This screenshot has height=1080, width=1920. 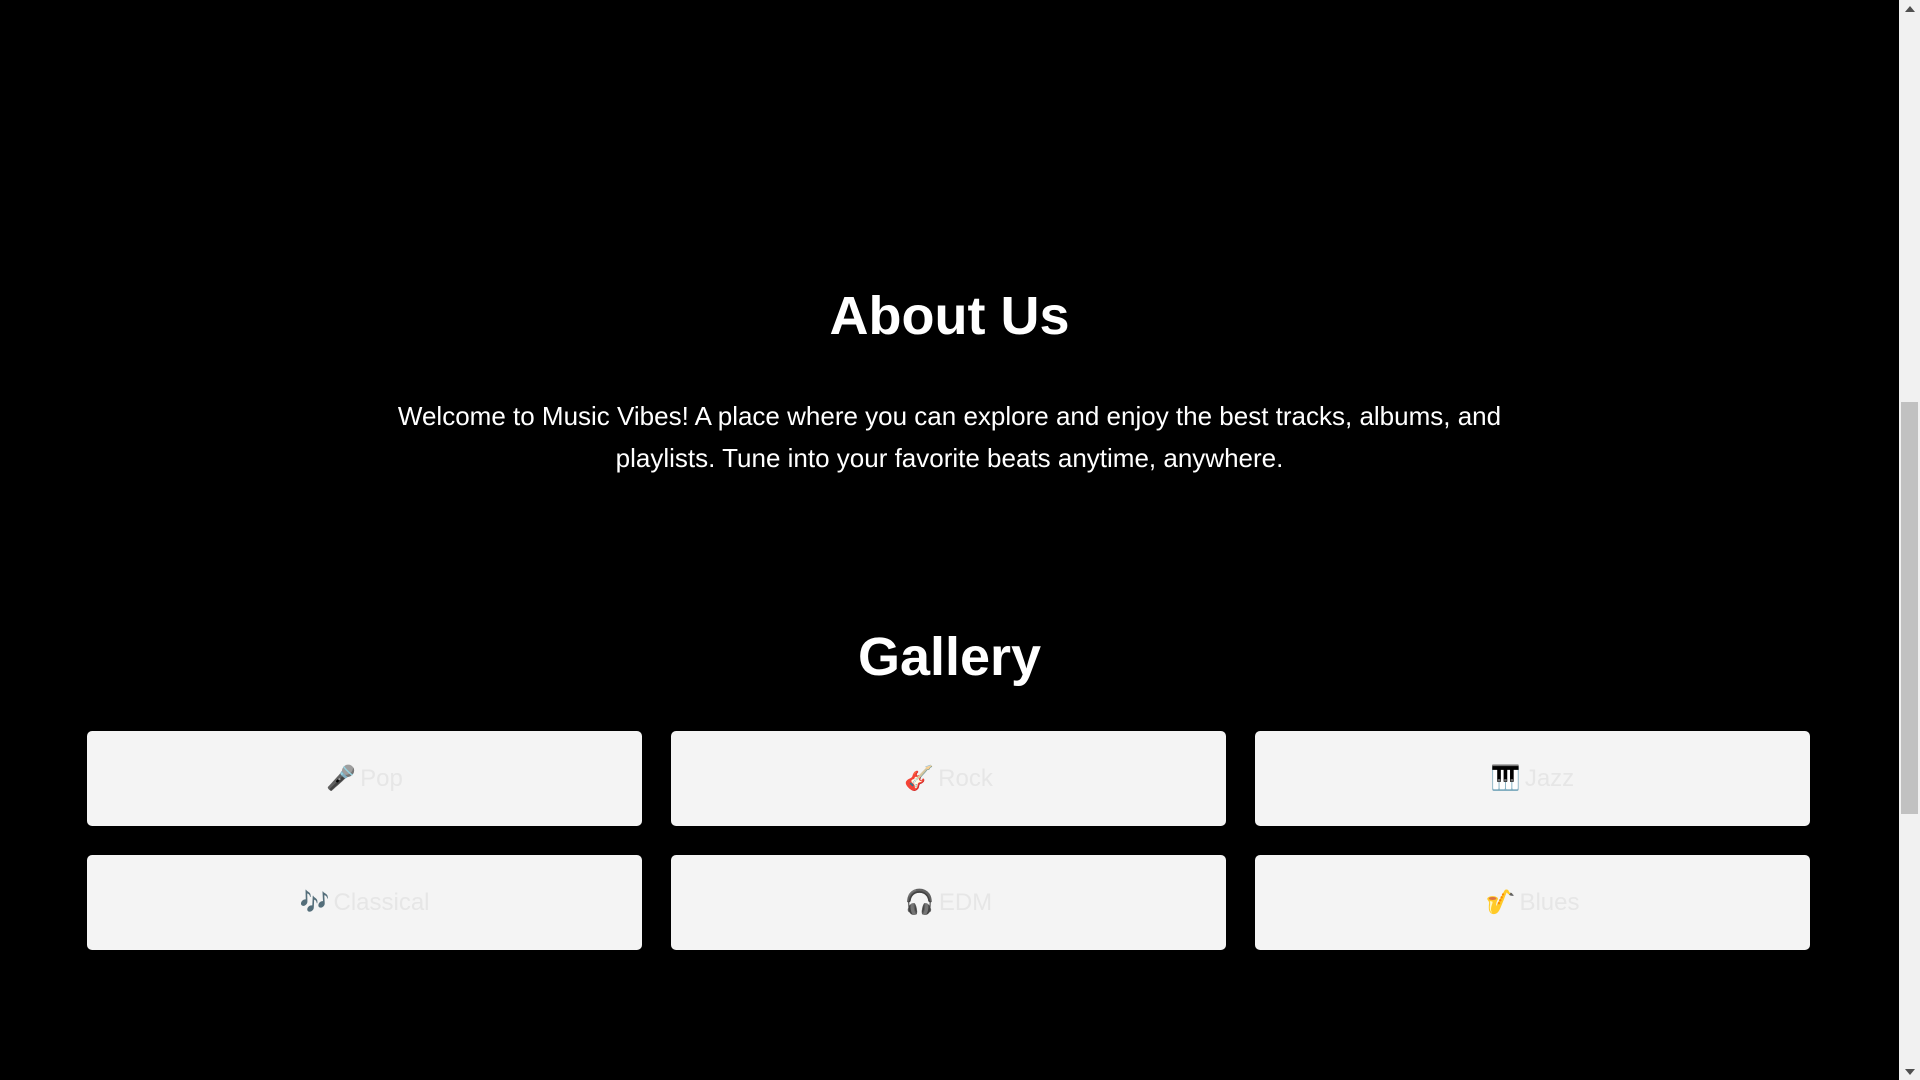 I want to click on scrollbar-thumb, so click(x=1909, y=608).